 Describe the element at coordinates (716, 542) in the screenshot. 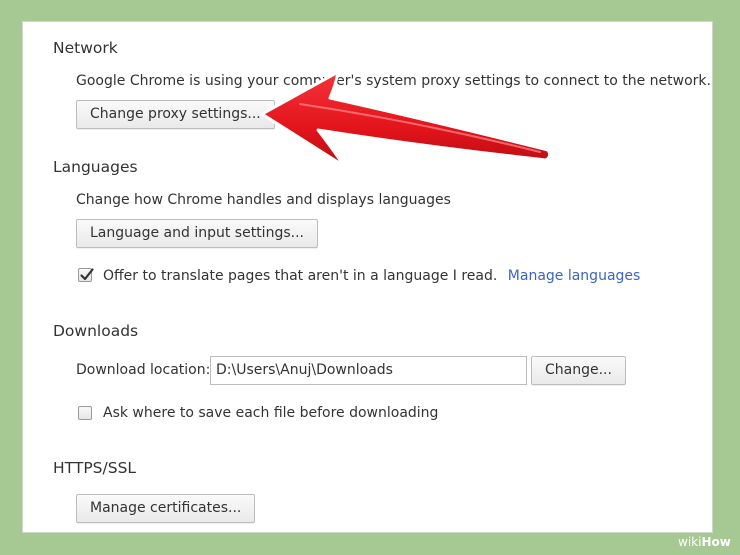

I see `wikihow-logo-how: How` at that location.